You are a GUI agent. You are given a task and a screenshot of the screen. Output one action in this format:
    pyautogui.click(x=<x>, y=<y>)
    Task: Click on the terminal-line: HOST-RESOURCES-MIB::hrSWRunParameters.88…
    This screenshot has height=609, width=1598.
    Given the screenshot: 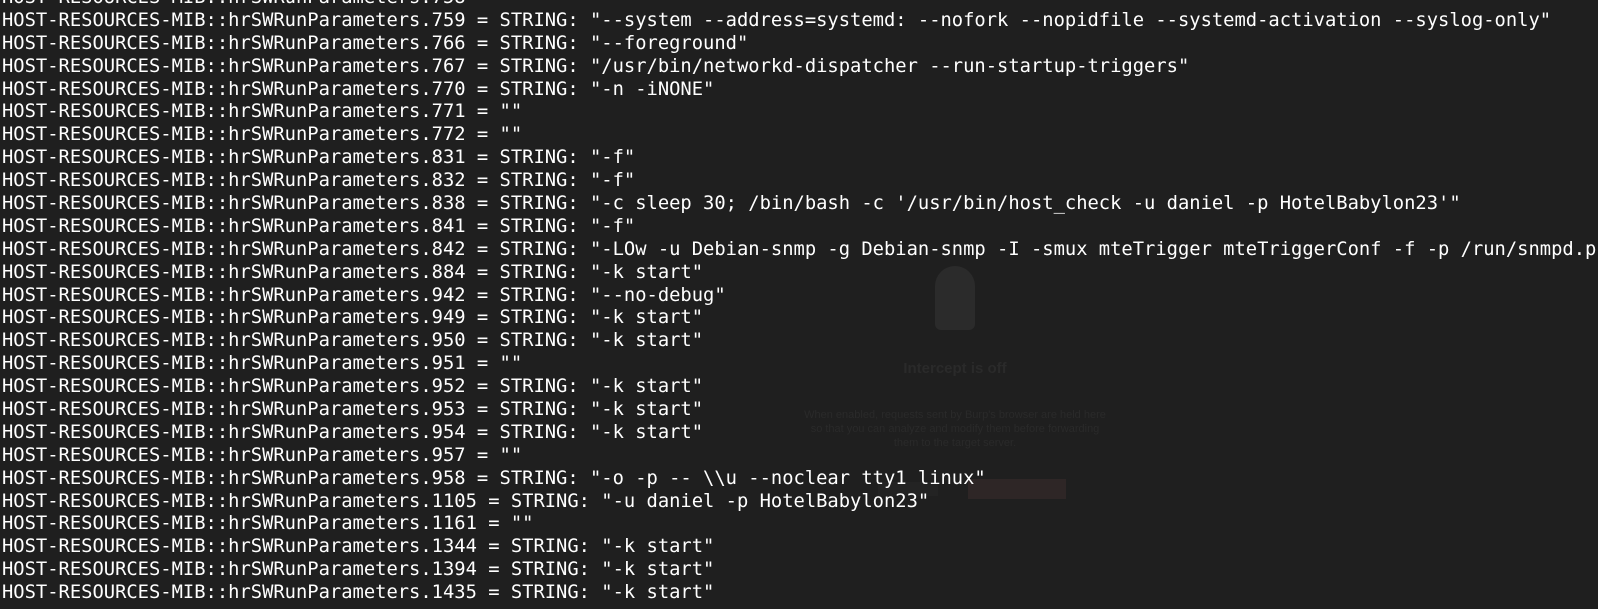 What is the action you would take?
    pyautogui.click(x=353, y=272)
    